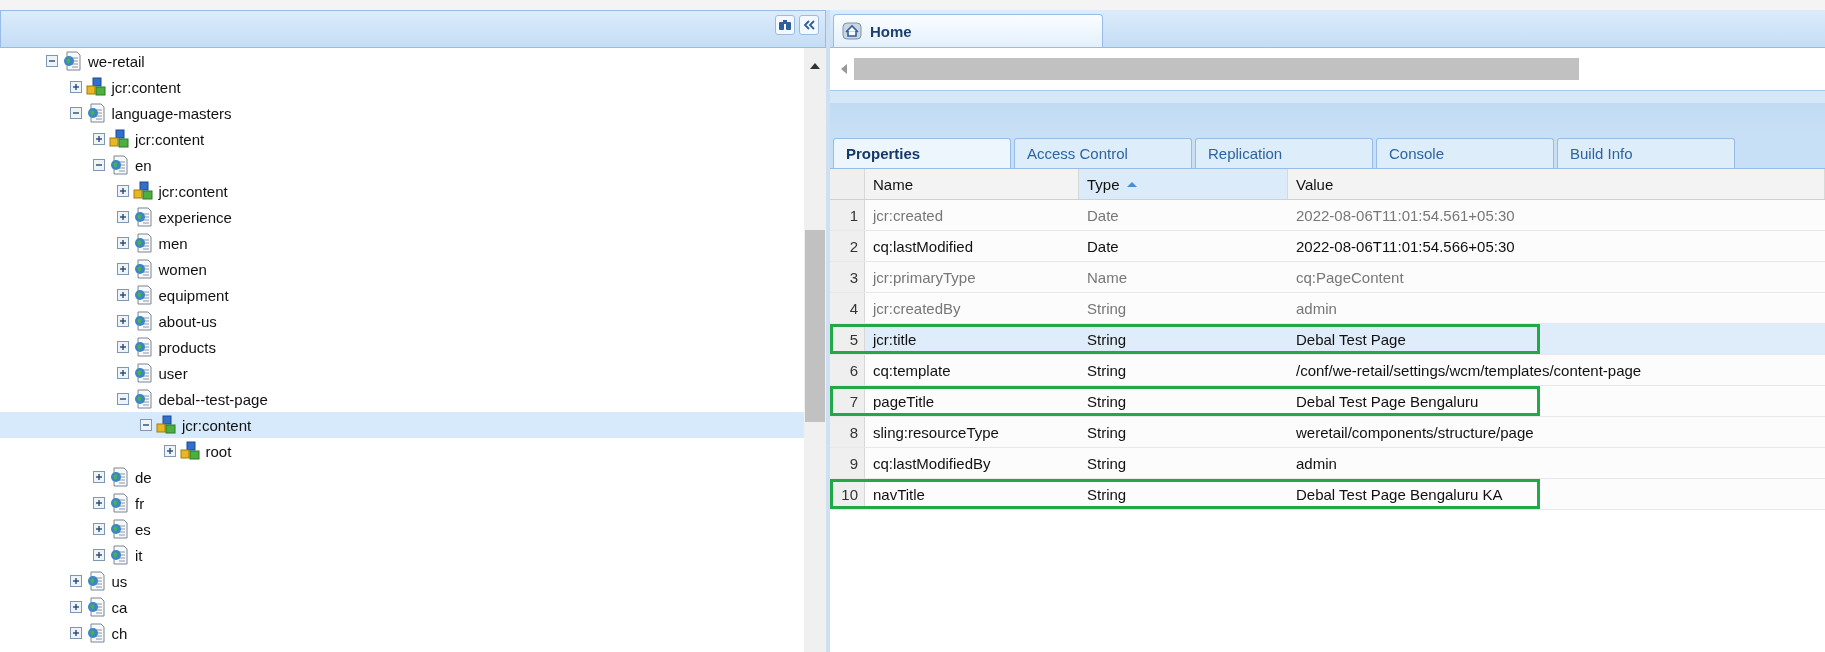  What do you see at coordinates (844, 69) in the screenshot?
I see `scroll-left-icon` at bounding box center [844, 69].